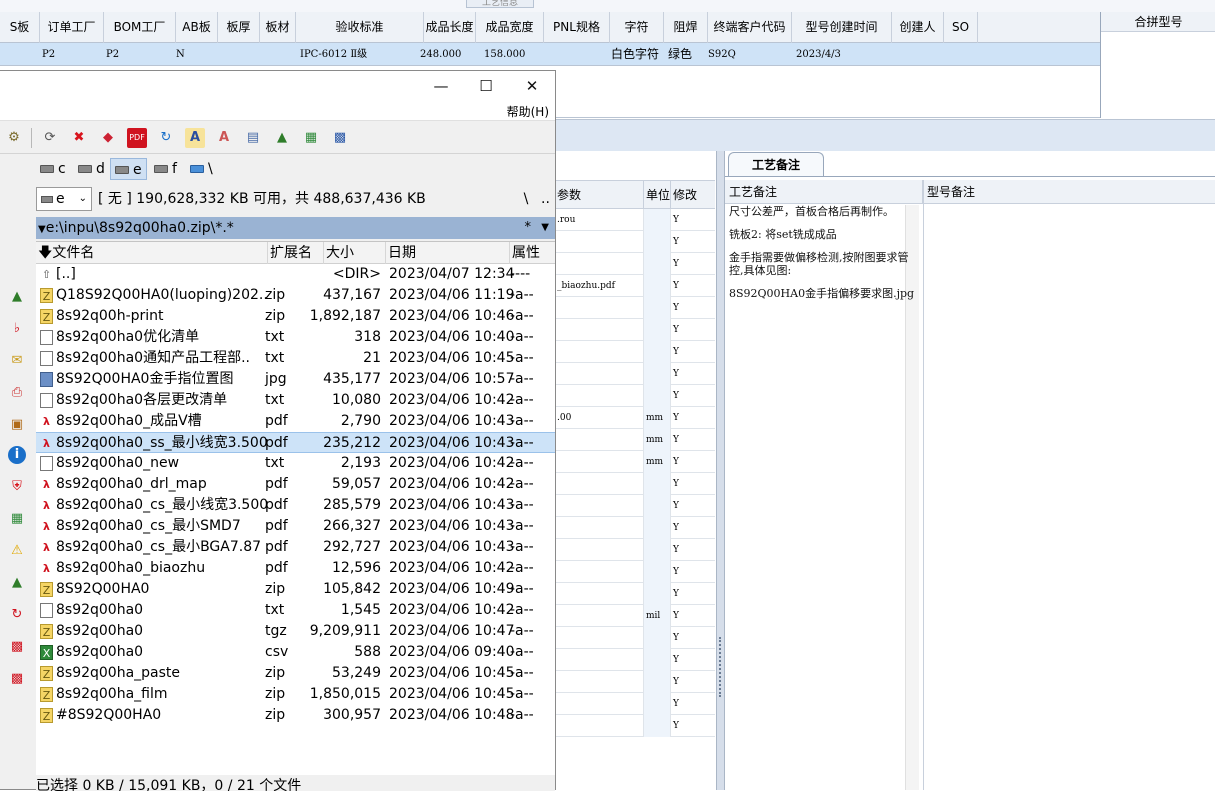  What do you see at coordinates (295, 652) in the screenshot?
I see `file-row: X 8s92q00ha0 csv 588 2023/04/06 09:40 -a--` at bounding box center [295, 652].